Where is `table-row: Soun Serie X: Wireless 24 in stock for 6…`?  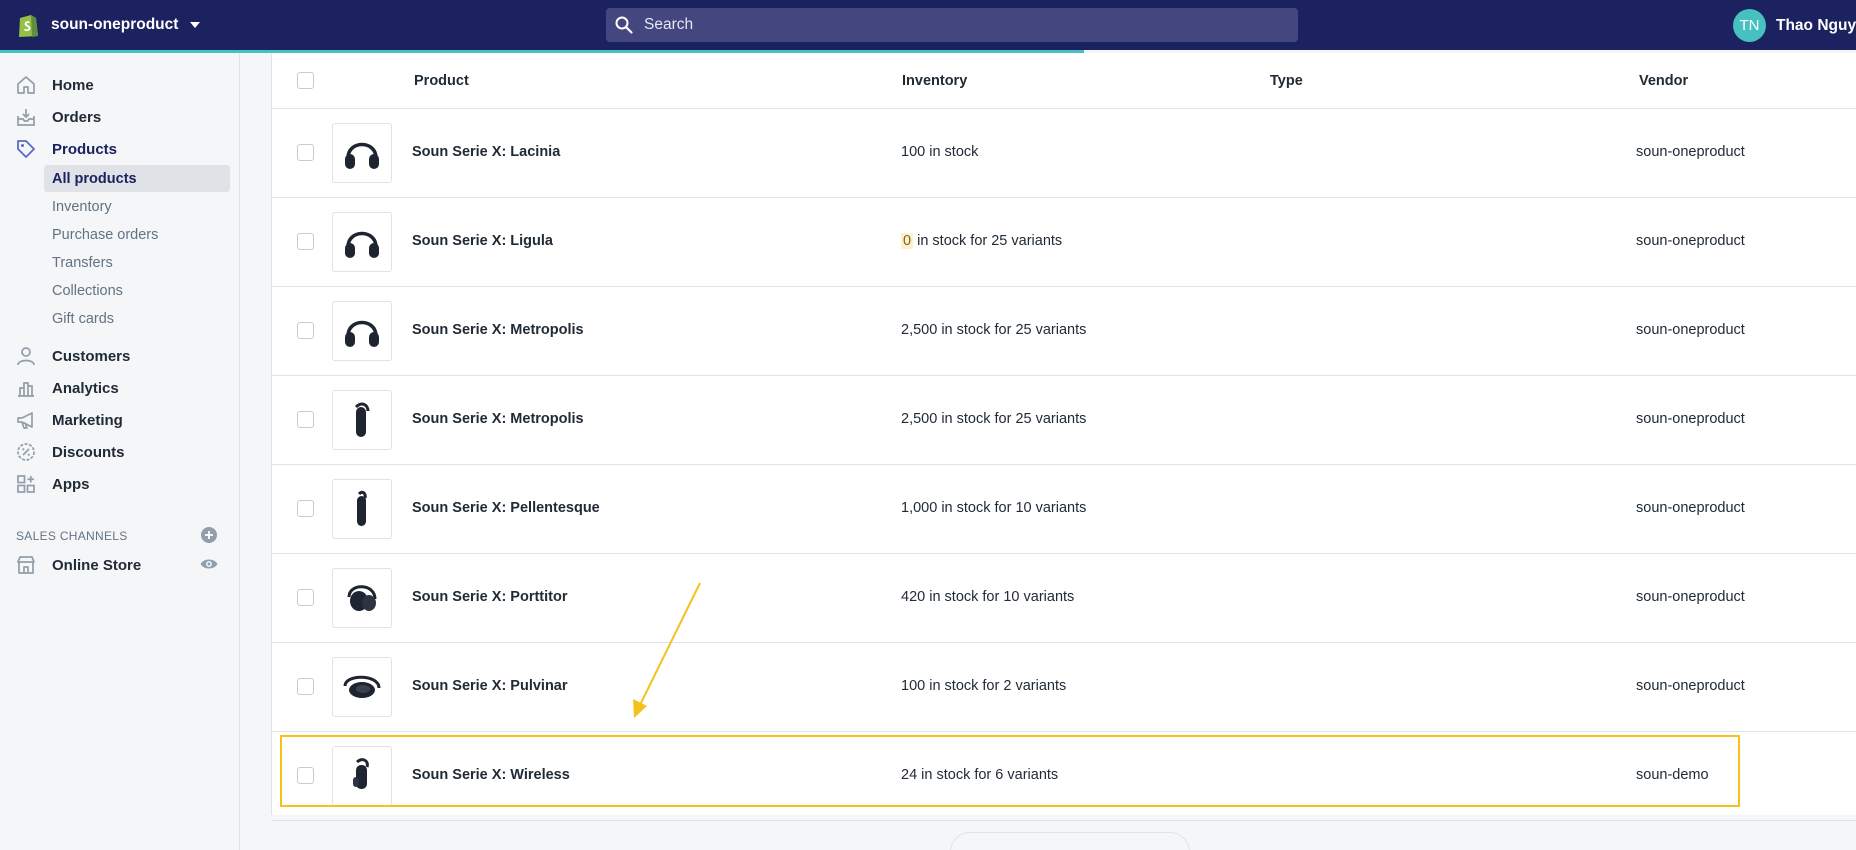 table-row: Soun Serie X: Wireless 24 in stock for 6… is located at coordinates (1064, 776).